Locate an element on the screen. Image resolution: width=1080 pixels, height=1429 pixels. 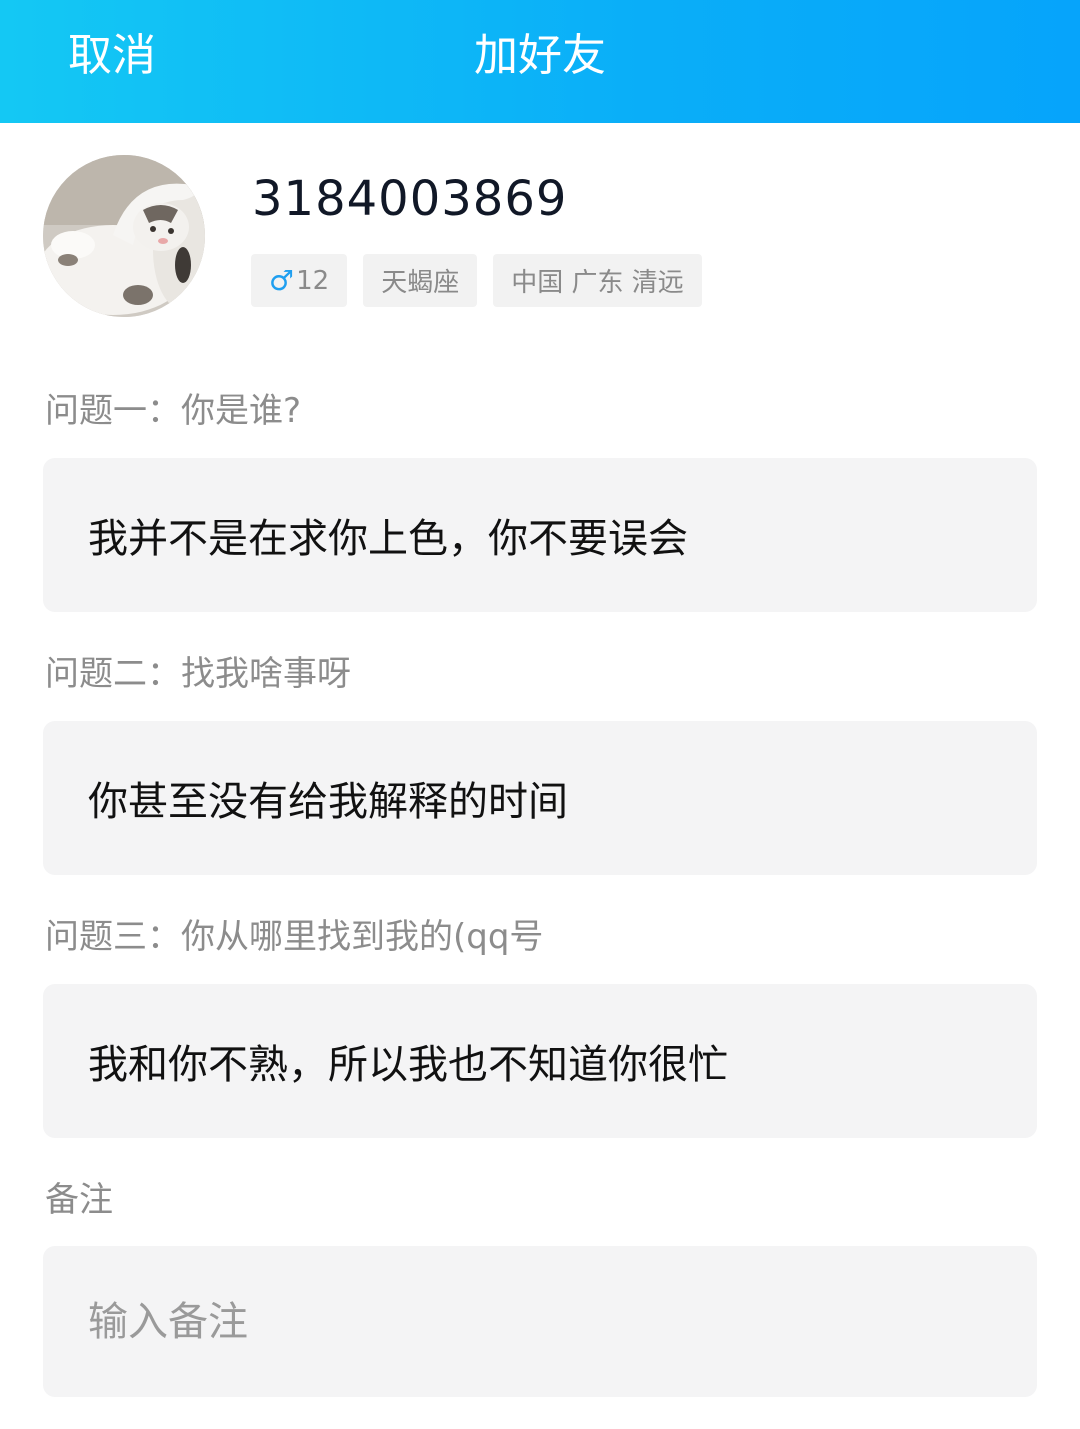
question-3-label: 问题三：你从哪里找到我的(qq号 is located at coordinates (294, 937).